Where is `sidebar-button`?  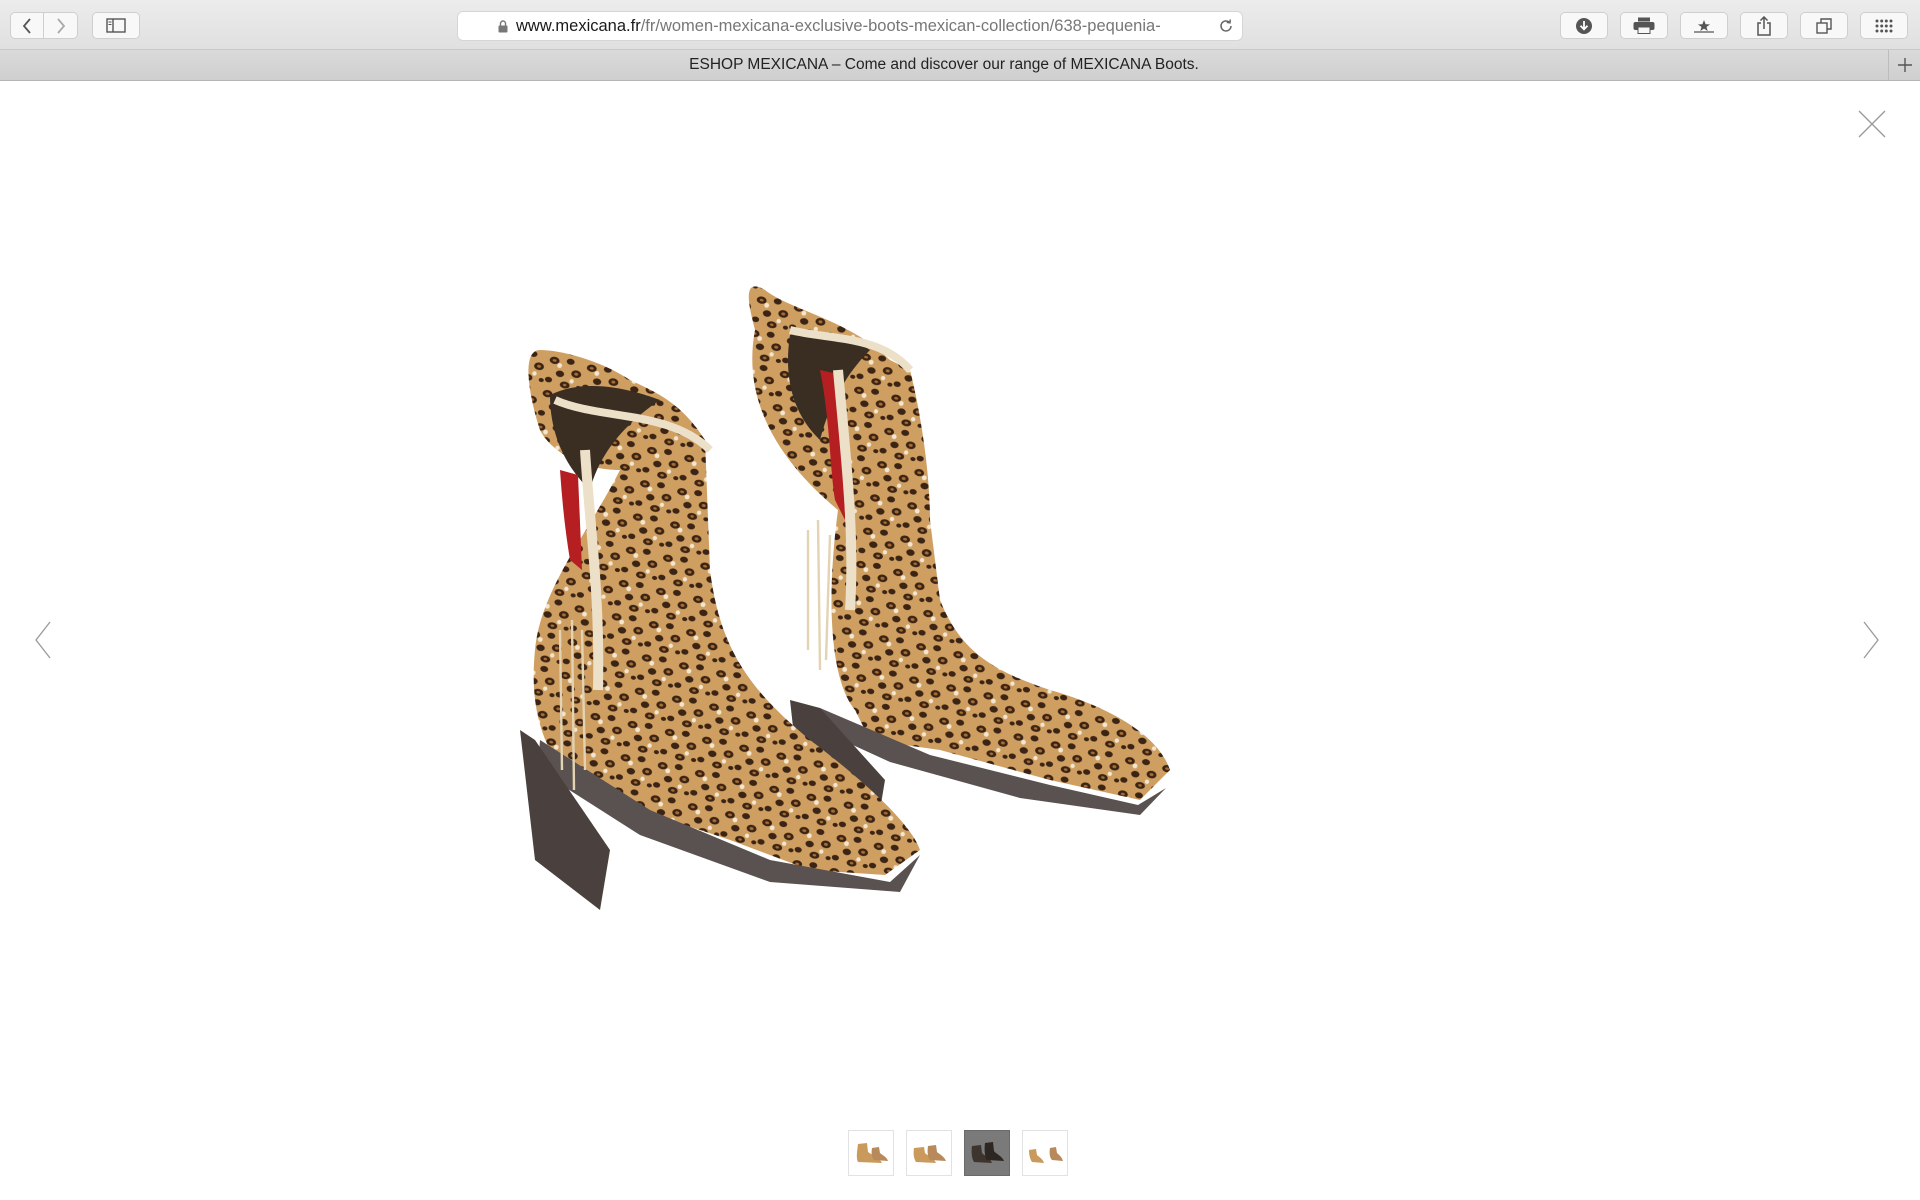
sidebar-button is located at coordinates (116, 25).